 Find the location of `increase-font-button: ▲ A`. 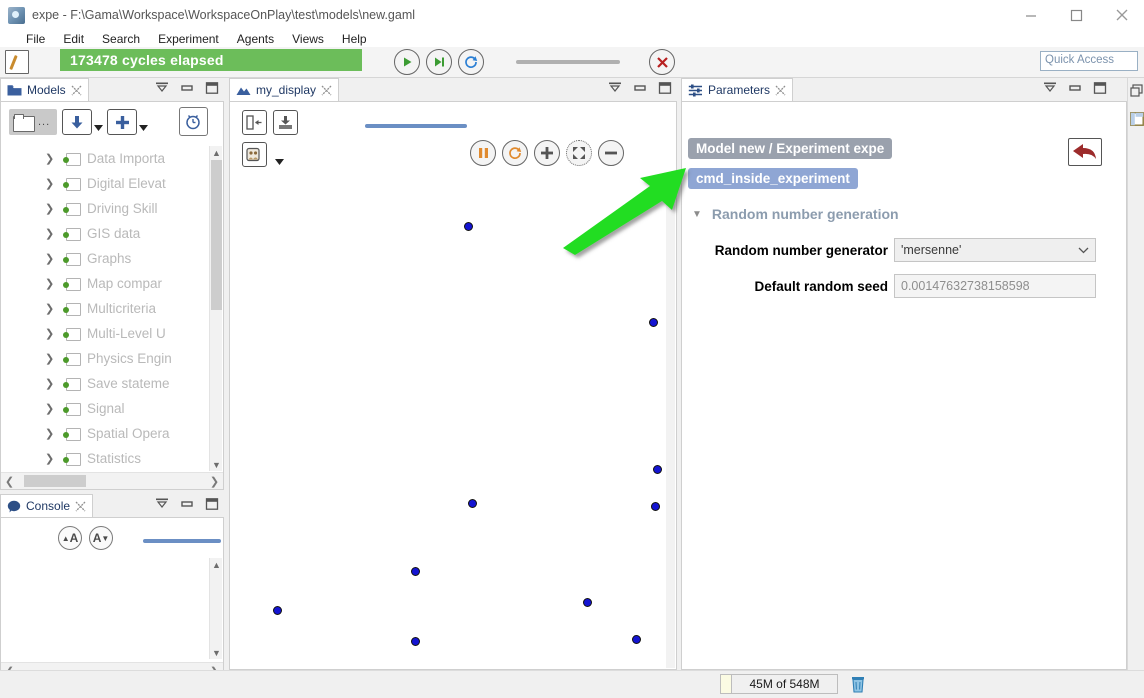

increase-font-button: ▲ A is located at coordinates (70, 538).